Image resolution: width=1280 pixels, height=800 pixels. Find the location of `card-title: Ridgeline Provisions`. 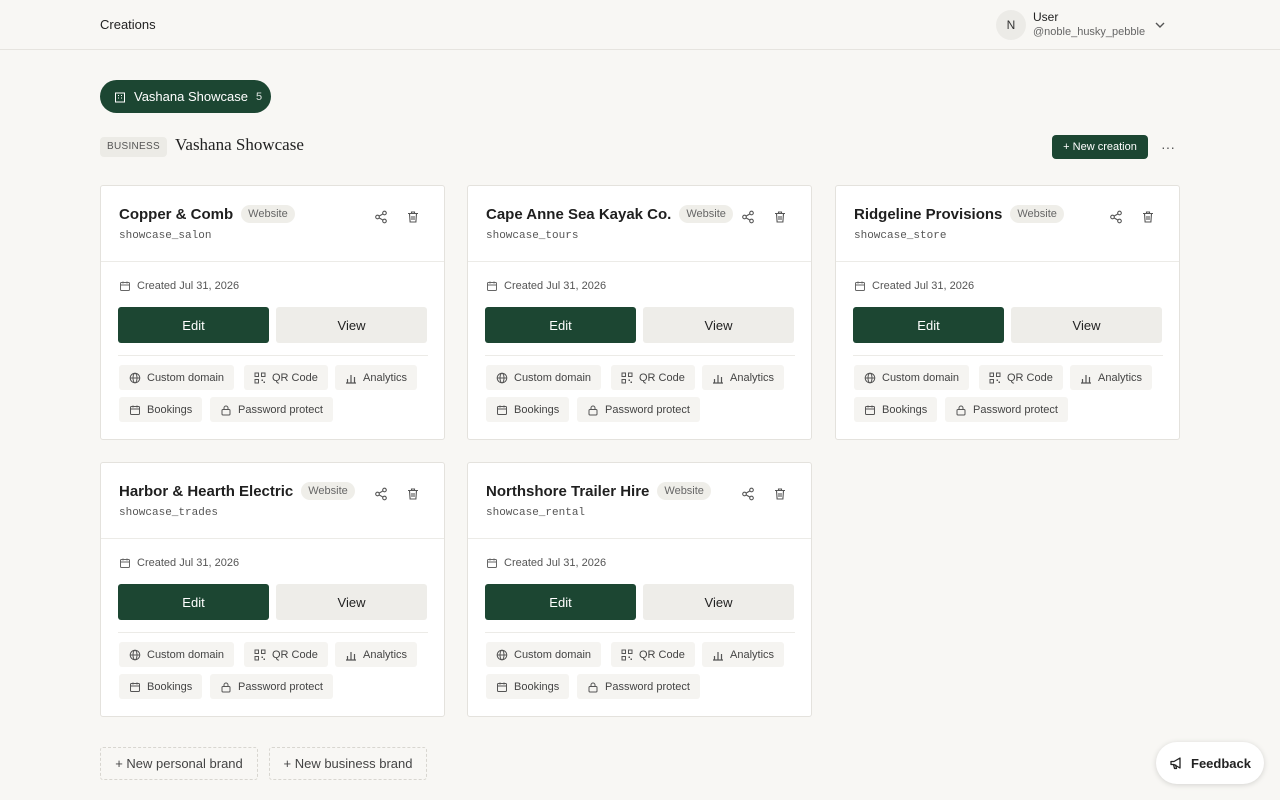

card-title: Ridgeline Provisions is located at coordinates (928, 214).